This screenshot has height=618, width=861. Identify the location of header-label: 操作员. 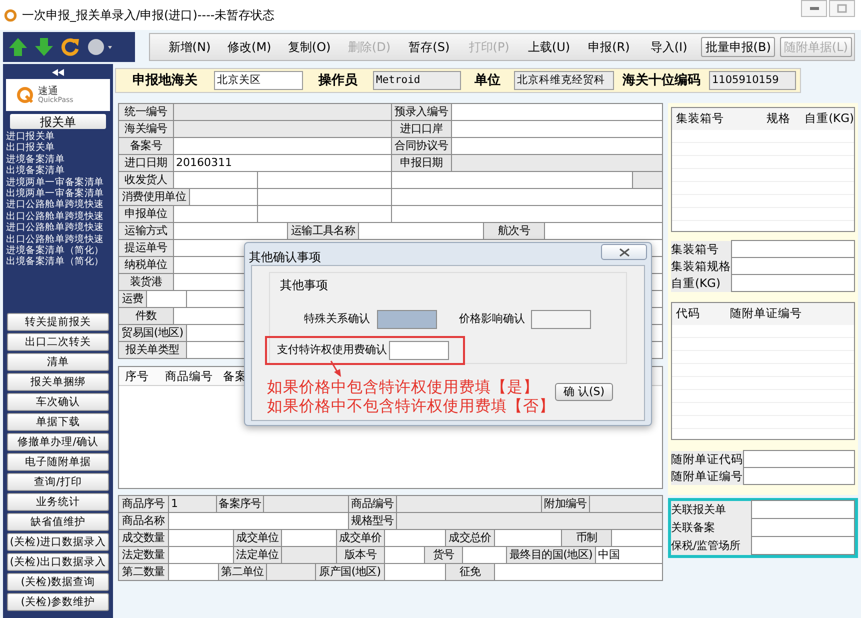
(337, 81).